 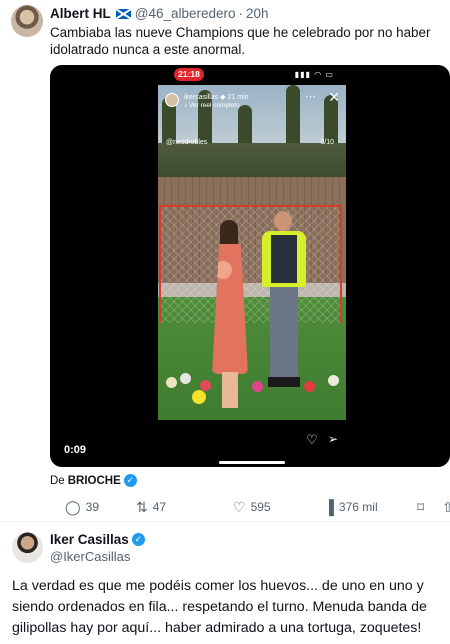 What do you see at coordinates (229, 234) in the screenshot?
I see `hair` at bounding box center [229, 234].